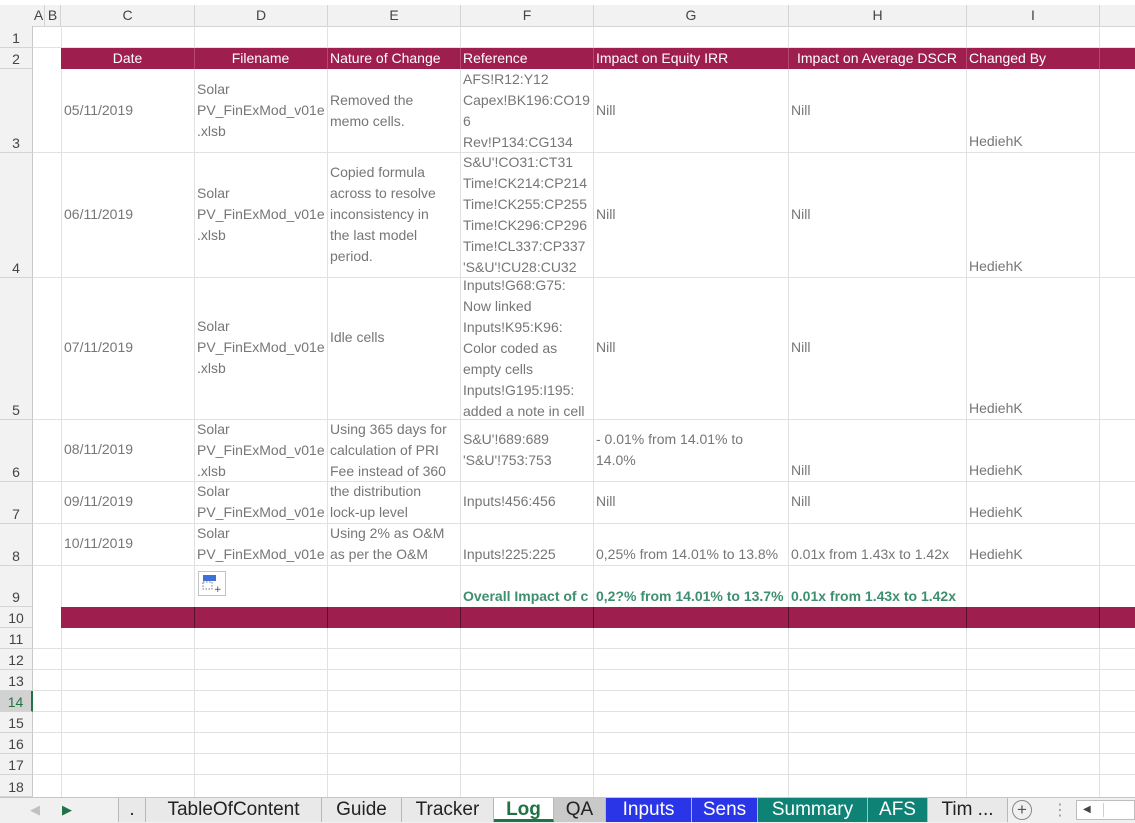 This screenshot has width=1135, height=823. I want to click on sheet-tab-afs: AFS, so click(898, 810).